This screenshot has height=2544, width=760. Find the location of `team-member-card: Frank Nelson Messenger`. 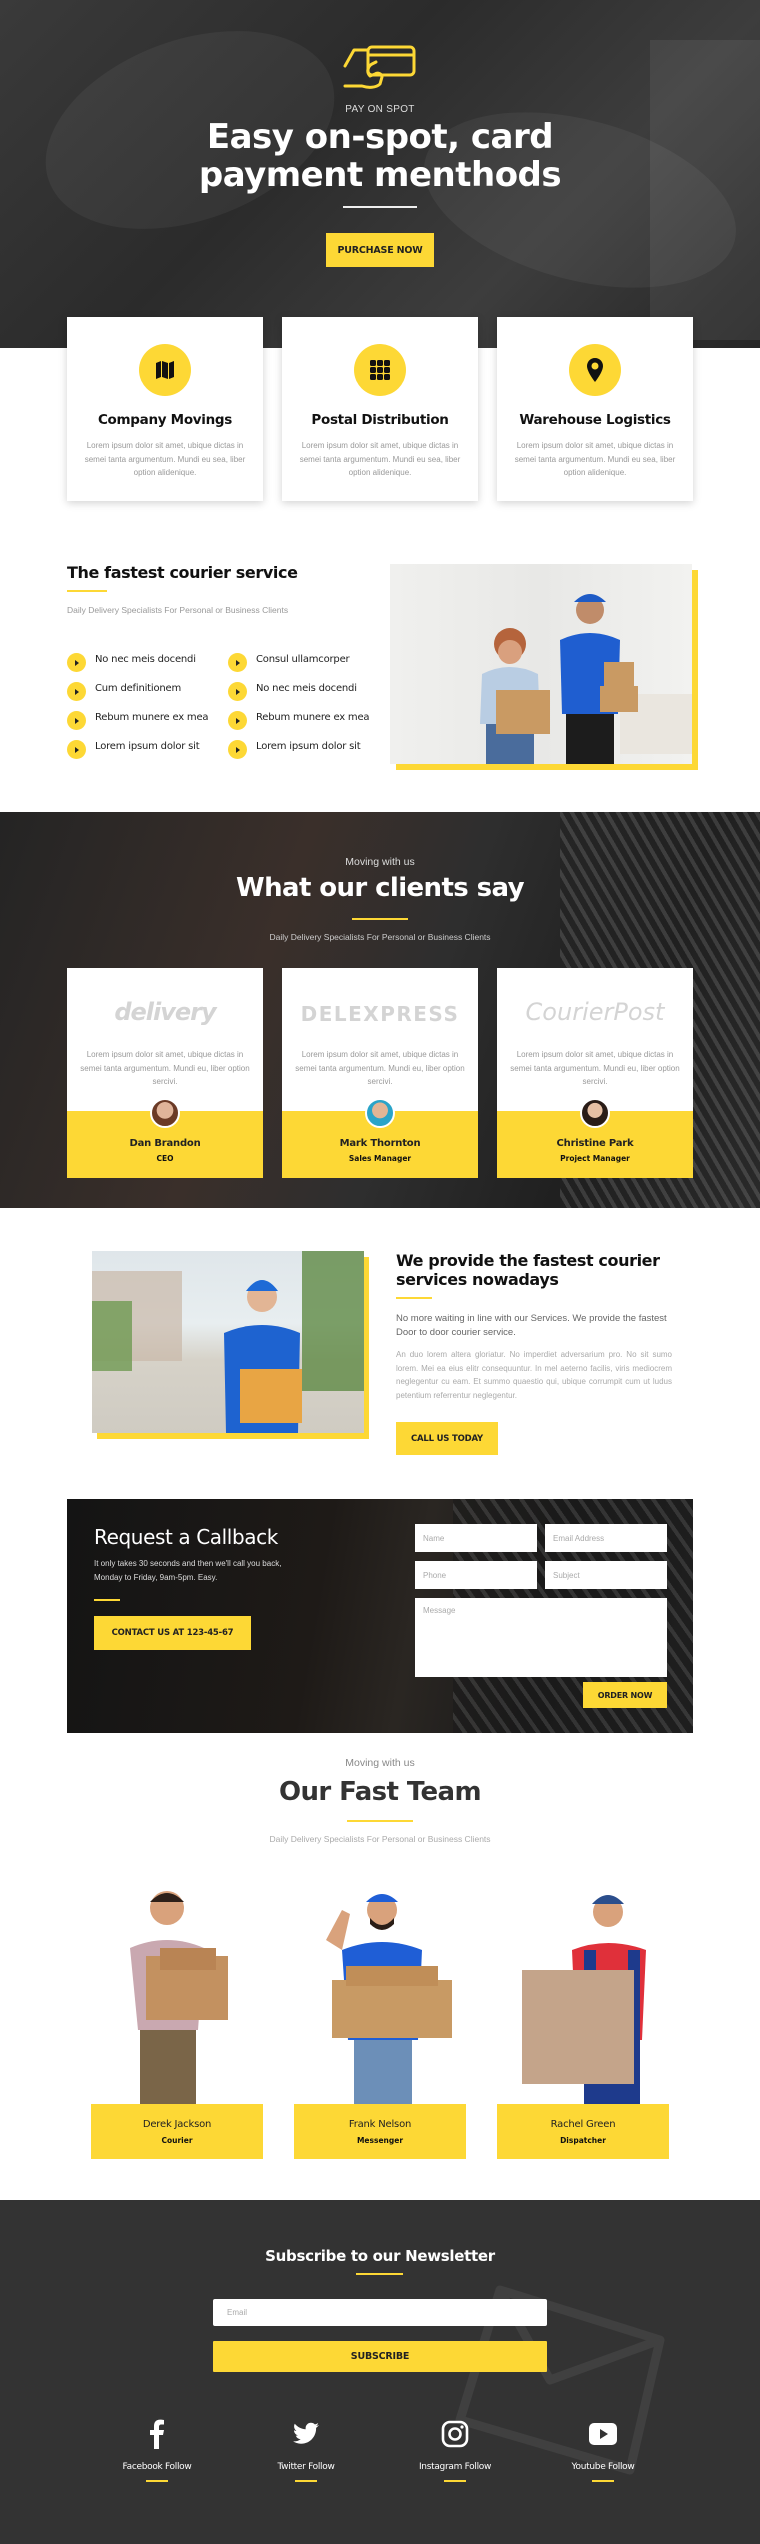

team-member-card: Frank Nelson Messenger is located at coordinates (380, 2131).